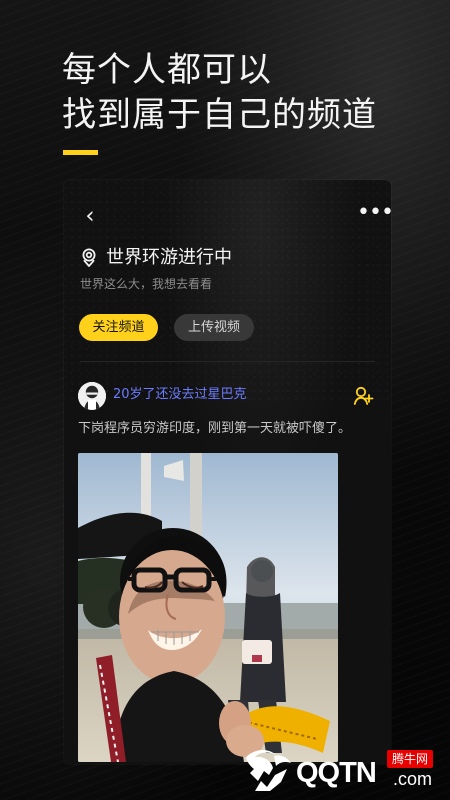 Image resolution: width=450 pixels, height=800 pixels. I want to click on upload-video-button: 上传视频, so click(214, 327).